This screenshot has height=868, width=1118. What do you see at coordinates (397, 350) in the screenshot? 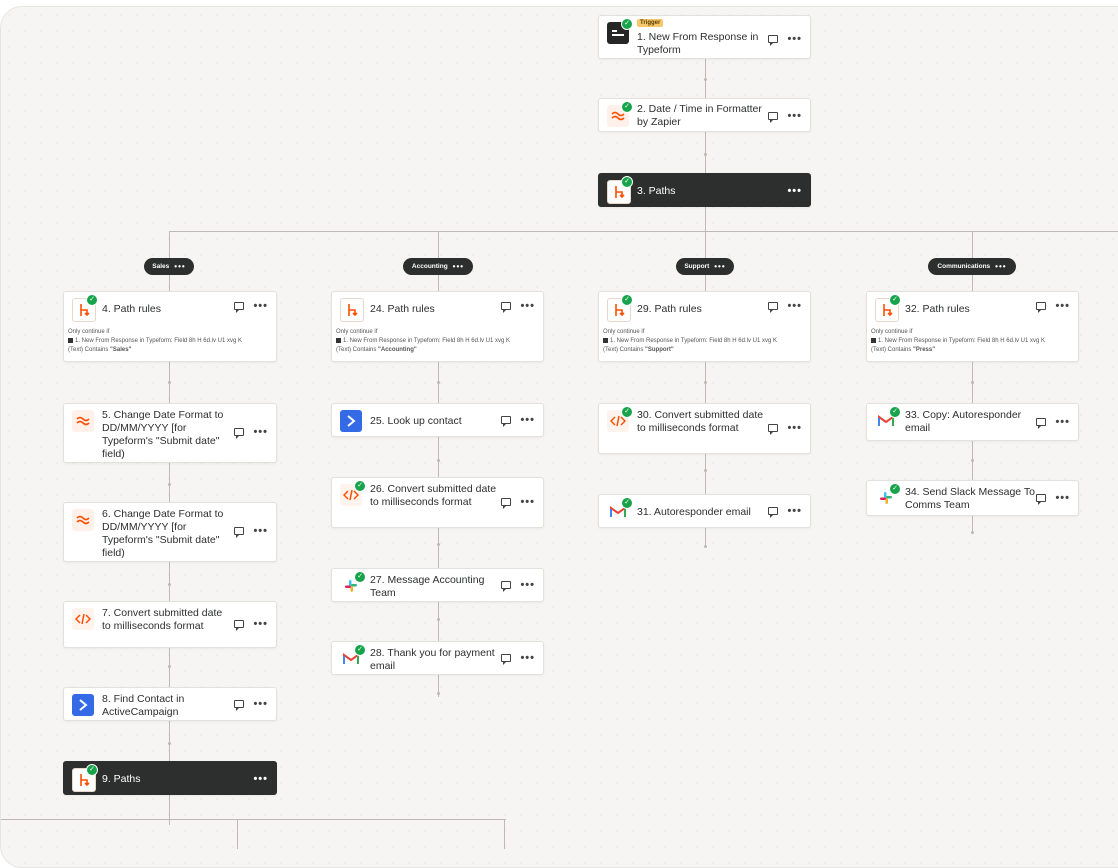
I see `rule-value: "Accounting"` at bounding box center [397, 350].